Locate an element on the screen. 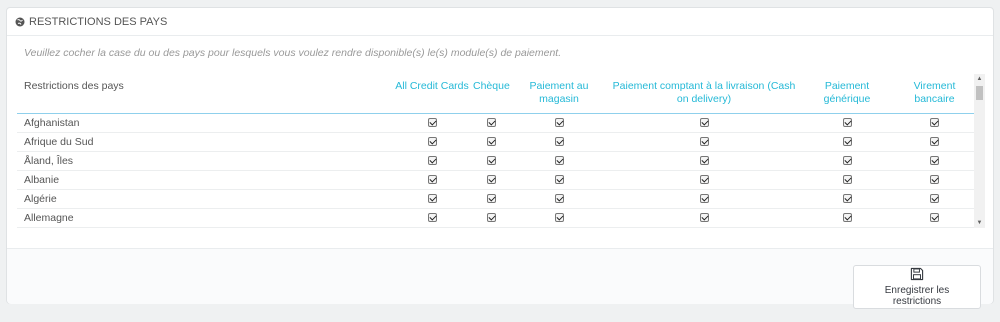 The height and width of the screenshot is (322, 1000). scroll-down-icon: ▼ is located at coordinates (979, 223).